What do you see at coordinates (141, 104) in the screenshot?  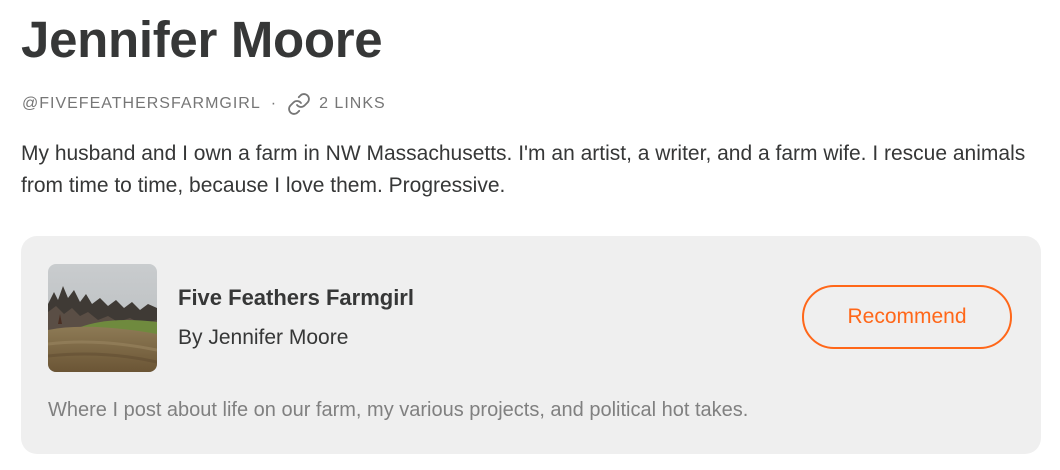 I see `profile-handle: @FIVEFEATHERSFARMGIRL` at bounding box center [141, 104].